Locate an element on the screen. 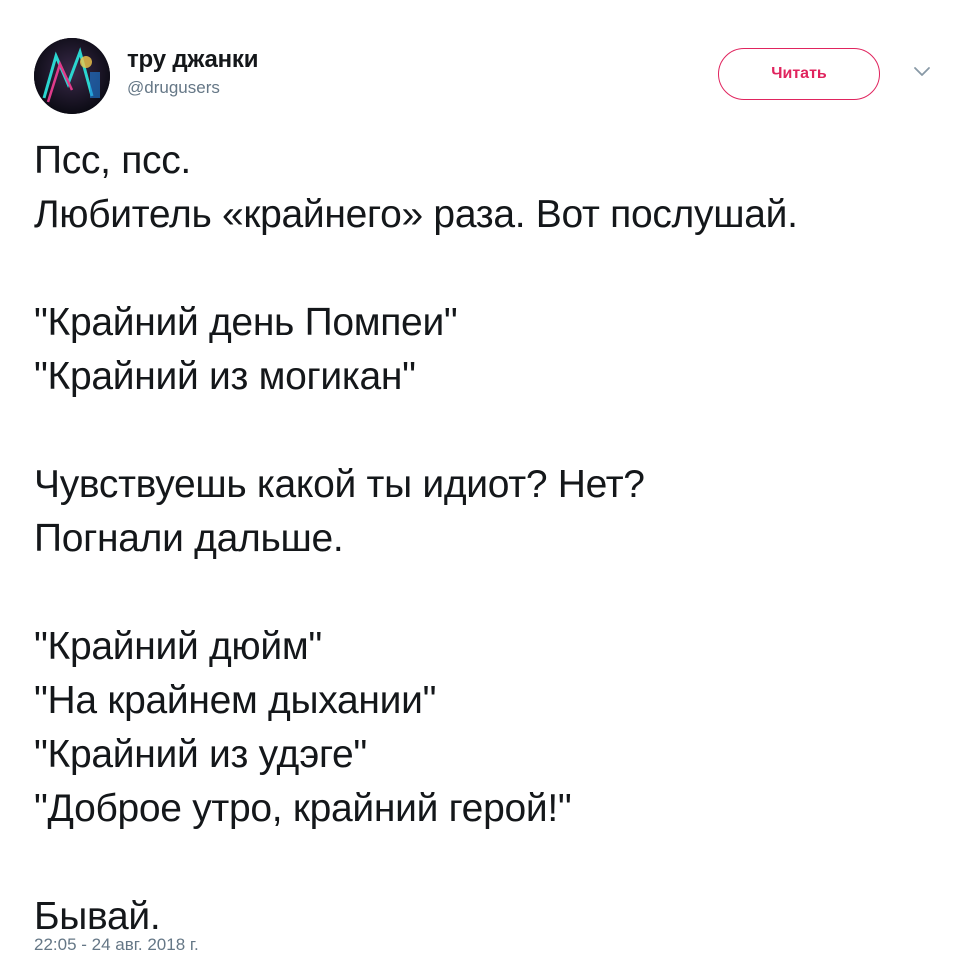  avatar-image is located at coordinates (72, 76).